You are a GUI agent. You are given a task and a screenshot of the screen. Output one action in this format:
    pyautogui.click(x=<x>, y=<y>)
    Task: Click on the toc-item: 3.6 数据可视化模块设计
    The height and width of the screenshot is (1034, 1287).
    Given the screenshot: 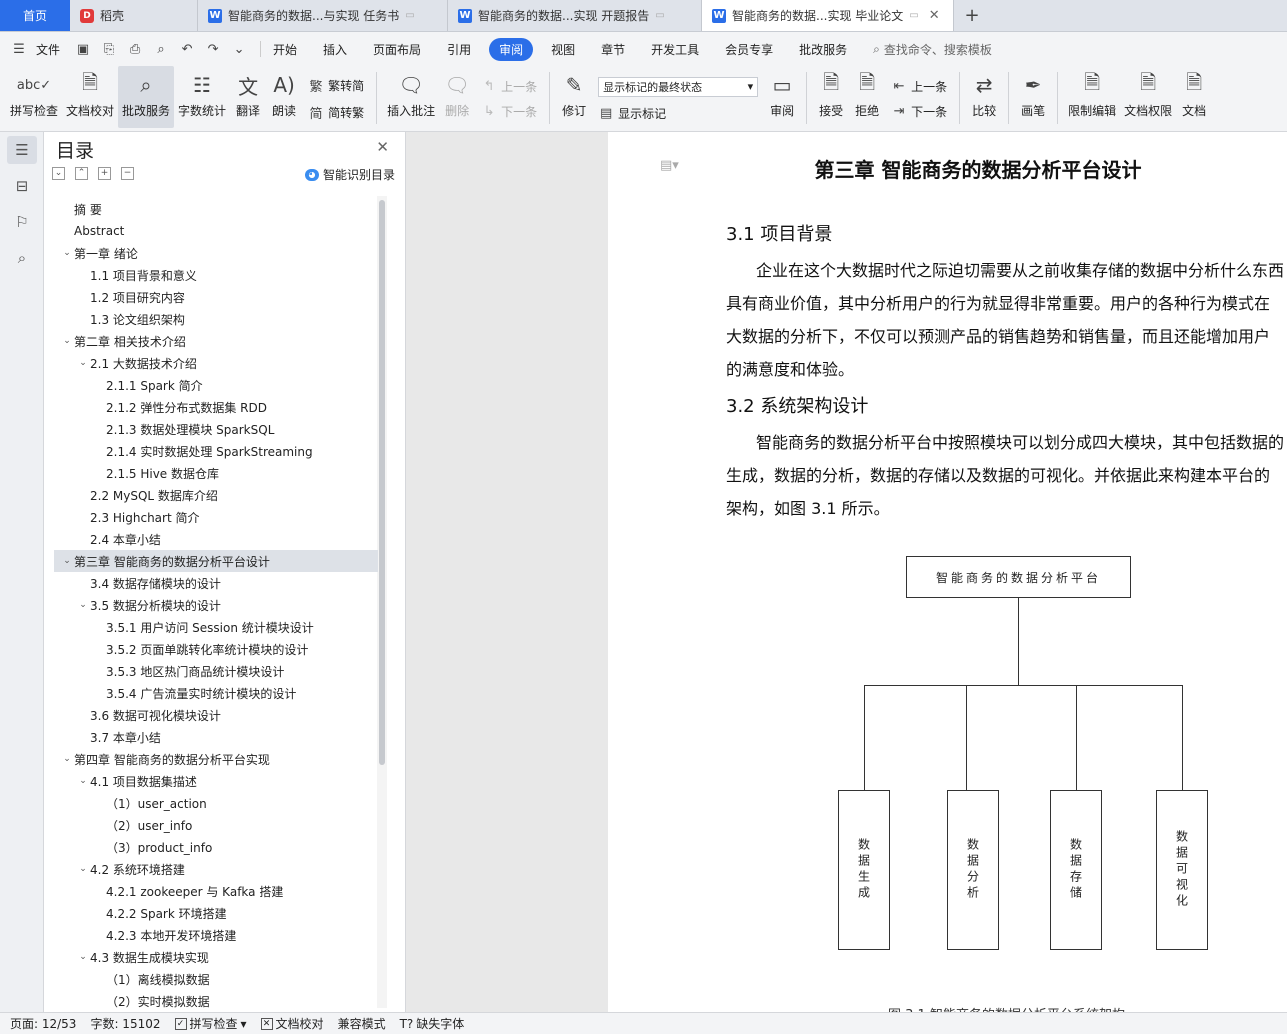 What is the action you would take?
    pyautogui.click(x=216, y=715)
    